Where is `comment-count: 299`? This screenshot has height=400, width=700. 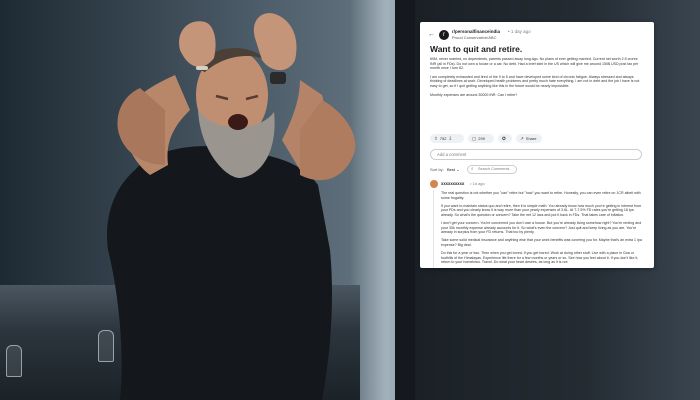
comment-count: 299 is located at coordinates (481, 138).